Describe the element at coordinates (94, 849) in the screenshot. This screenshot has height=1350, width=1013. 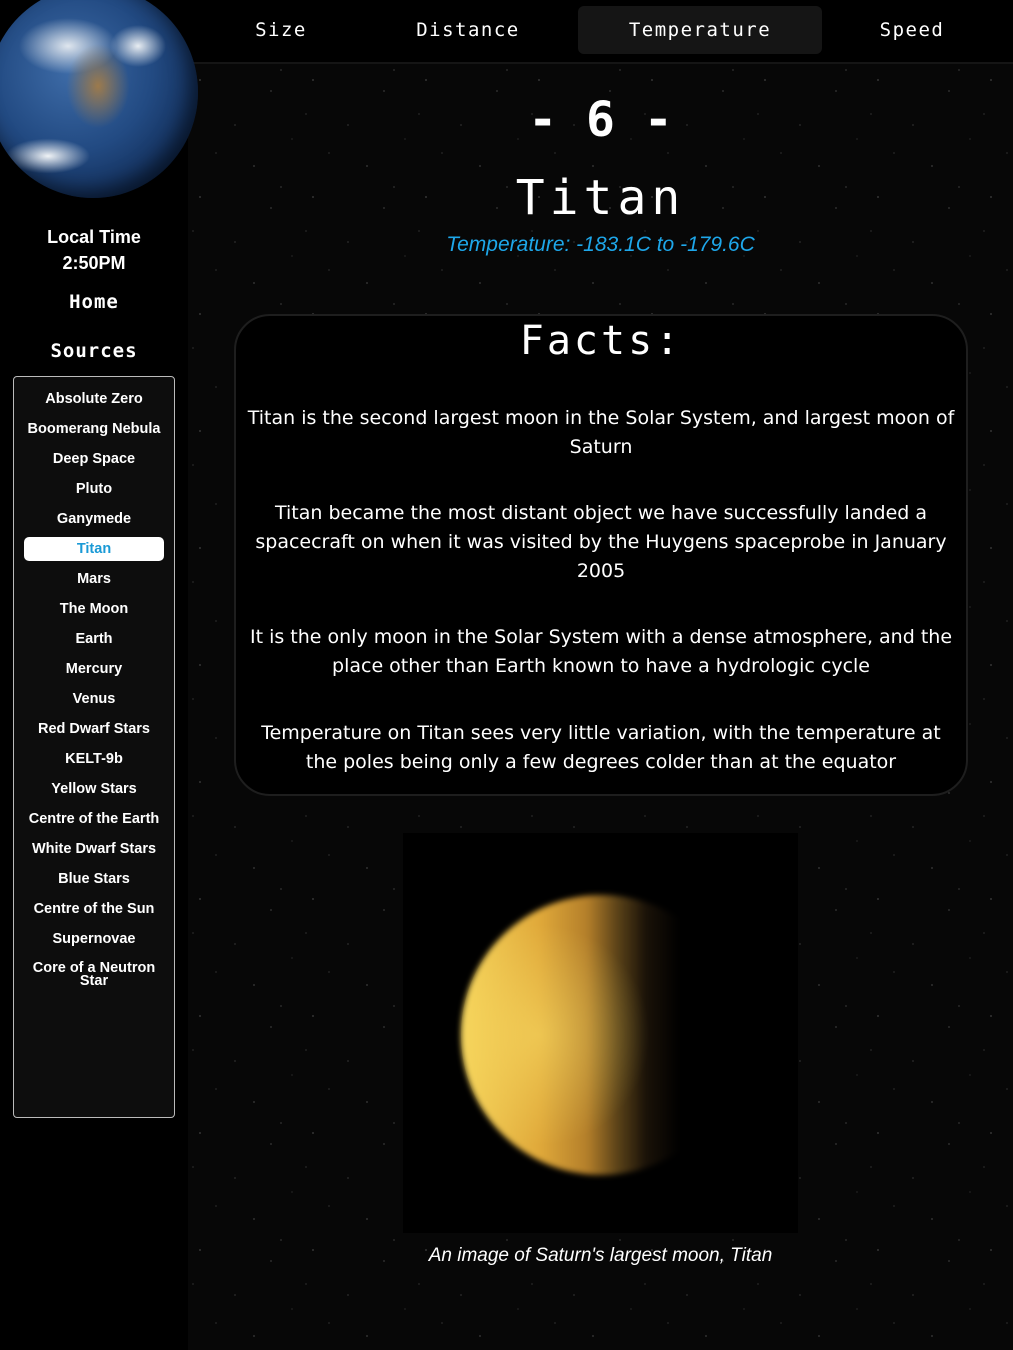
I see `list-item: White Dwarf Stars` at that location.